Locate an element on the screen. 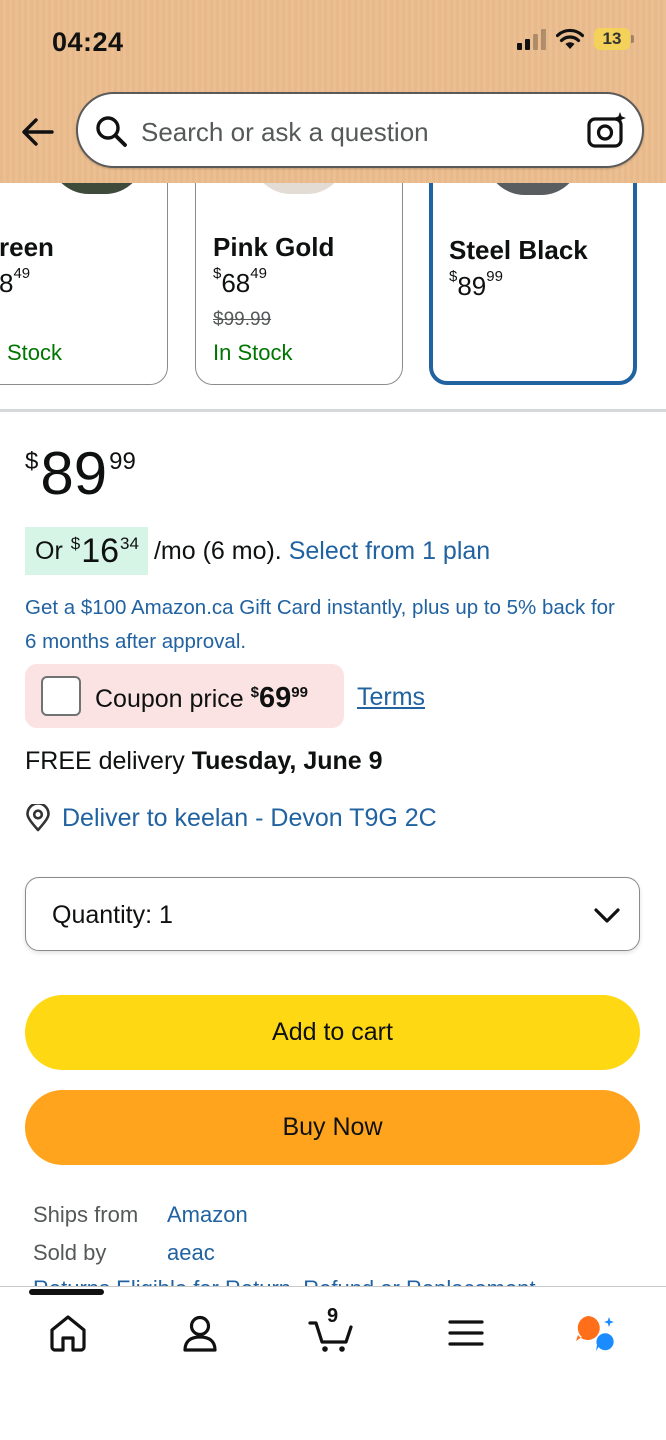 The height and width of the screenshot is (1440, 666). coupon-terms-link: Terms is located at coordinates (391, 697).